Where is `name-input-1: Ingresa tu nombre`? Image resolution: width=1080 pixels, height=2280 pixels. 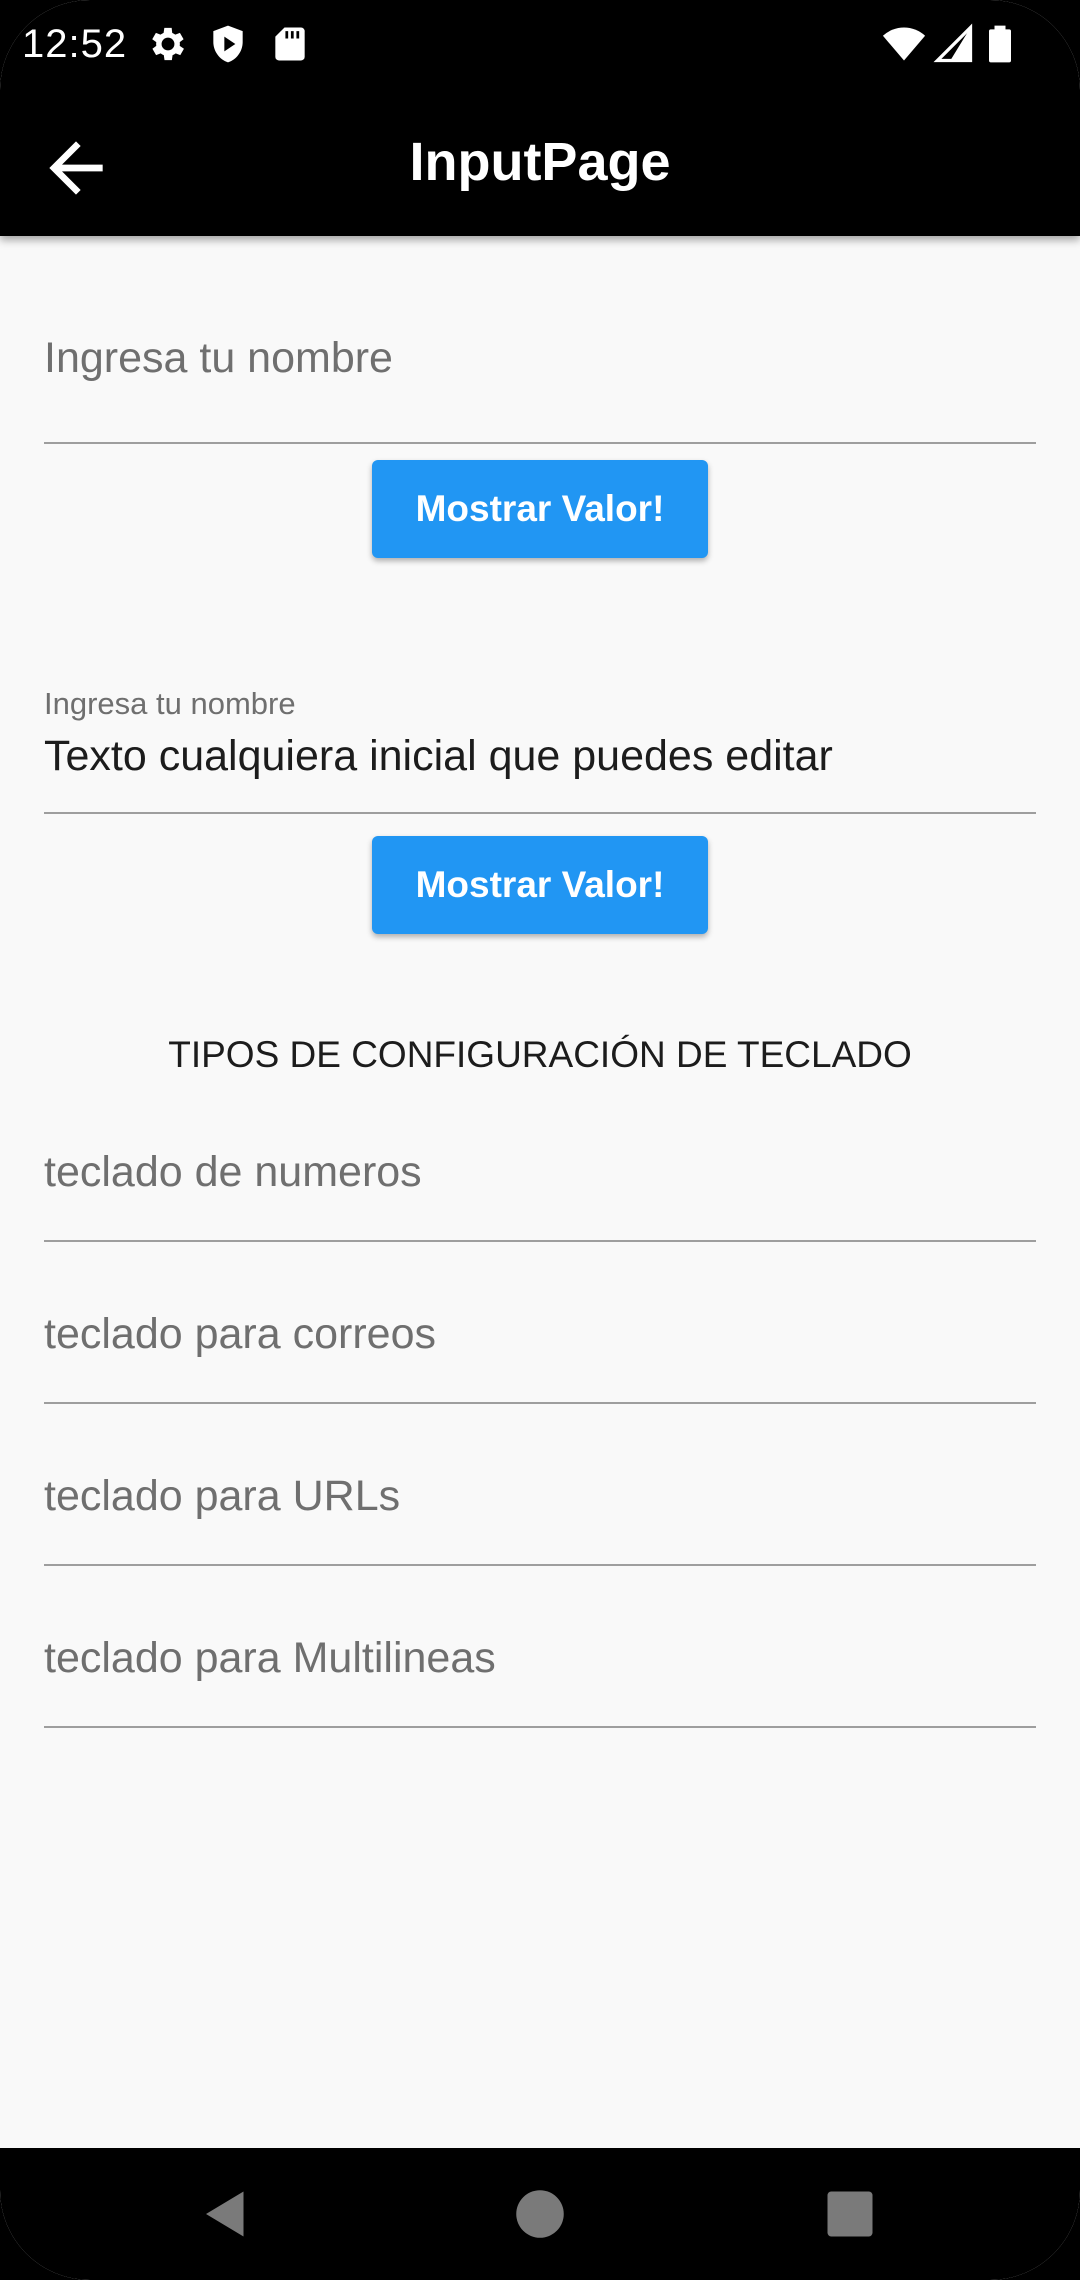
name-input-1: Ingresa tu nombre is located at coordinates (540, 340).